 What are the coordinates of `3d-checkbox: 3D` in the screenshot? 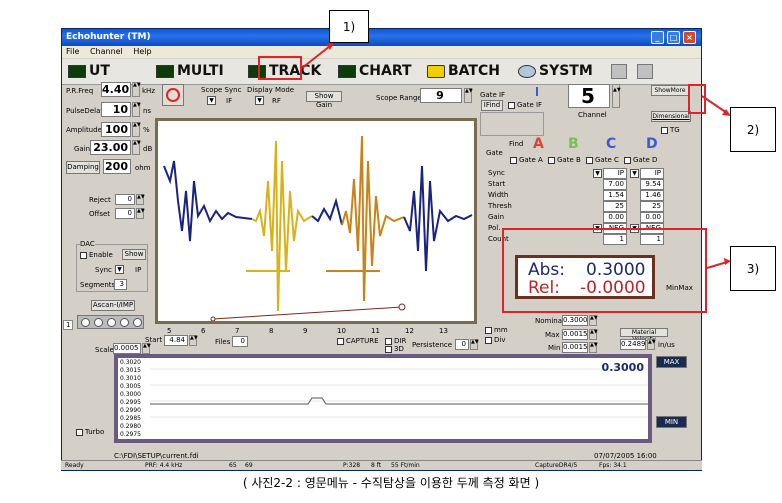 It's located at (394, 349).